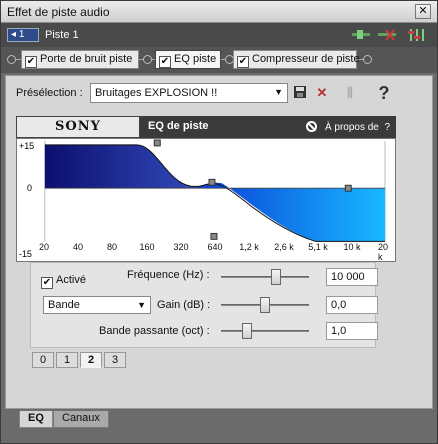  What do you see at coordinates (78, 127) in the screenshot?
I see `sony-logo: SONY` at bounding box center [78, 127].